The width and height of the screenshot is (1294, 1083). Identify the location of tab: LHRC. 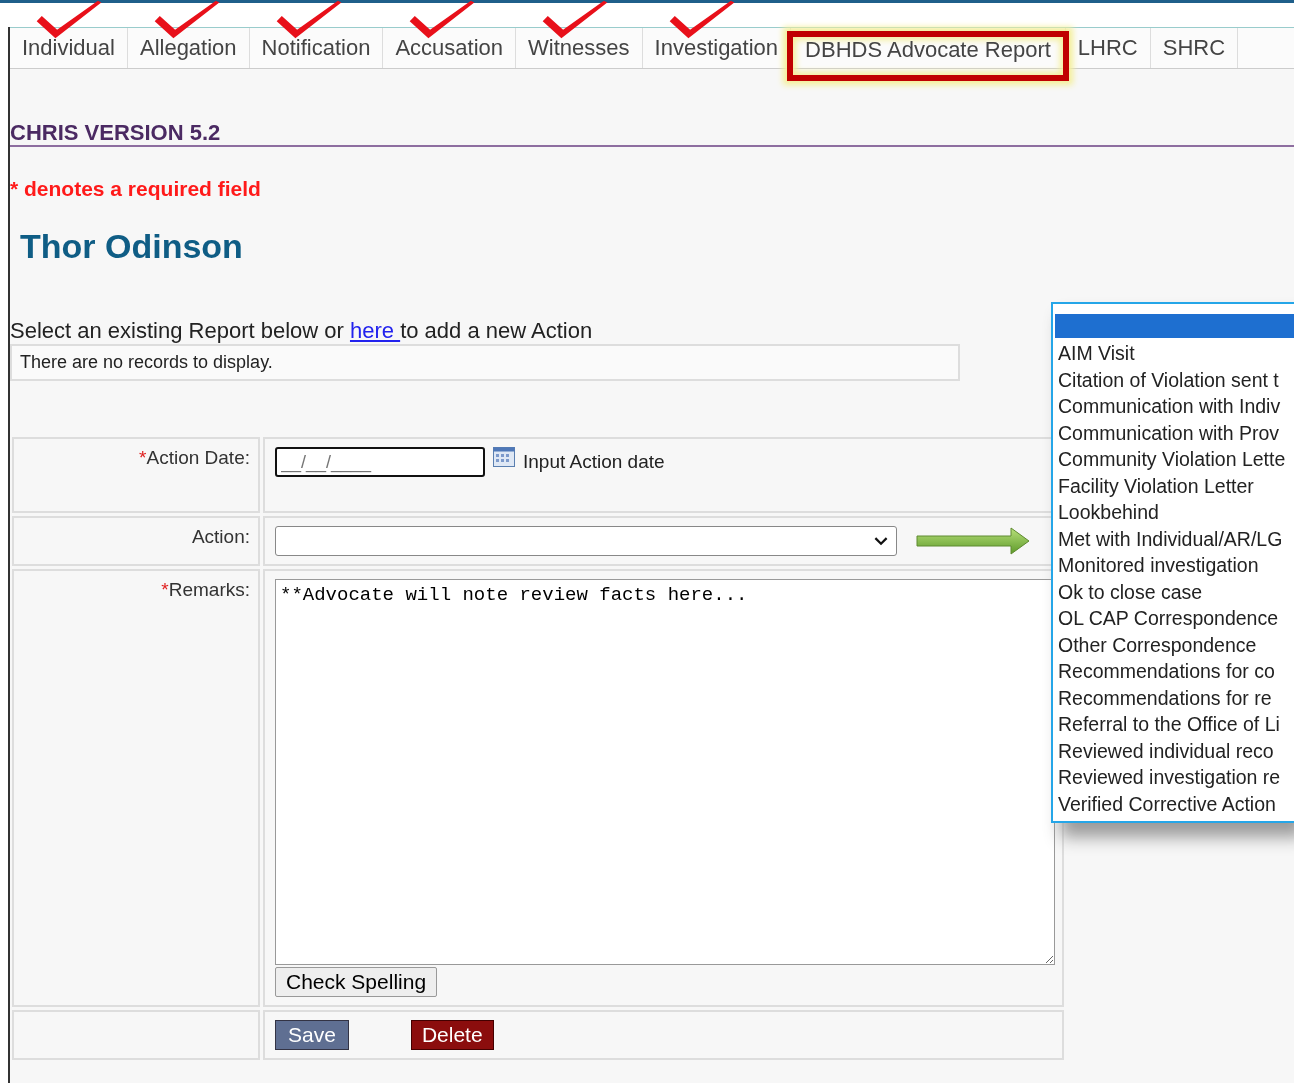
(1107, 48).